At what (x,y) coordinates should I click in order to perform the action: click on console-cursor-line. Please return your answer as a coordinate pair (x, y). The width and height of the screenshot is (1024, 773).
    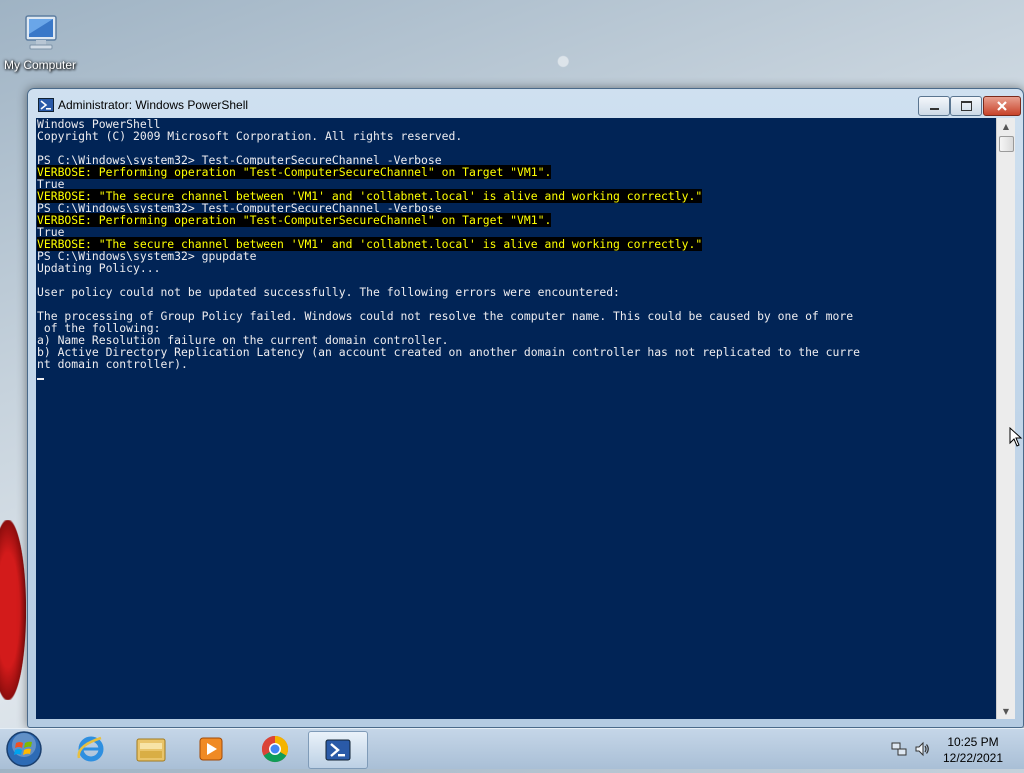
    Looking at the image, I should click on (516, 376).